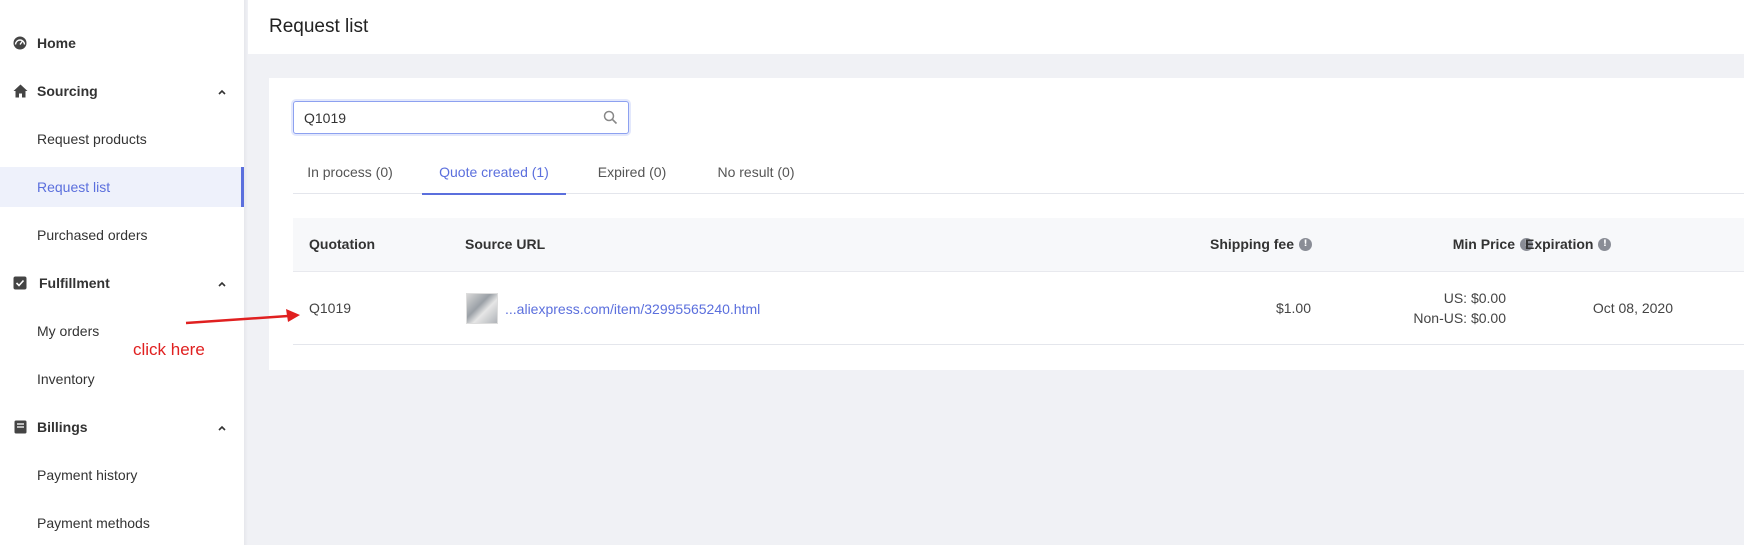  Describe the element at coordinates (246, 272) in the screenshot. I see `sidebar-divider` at that location.